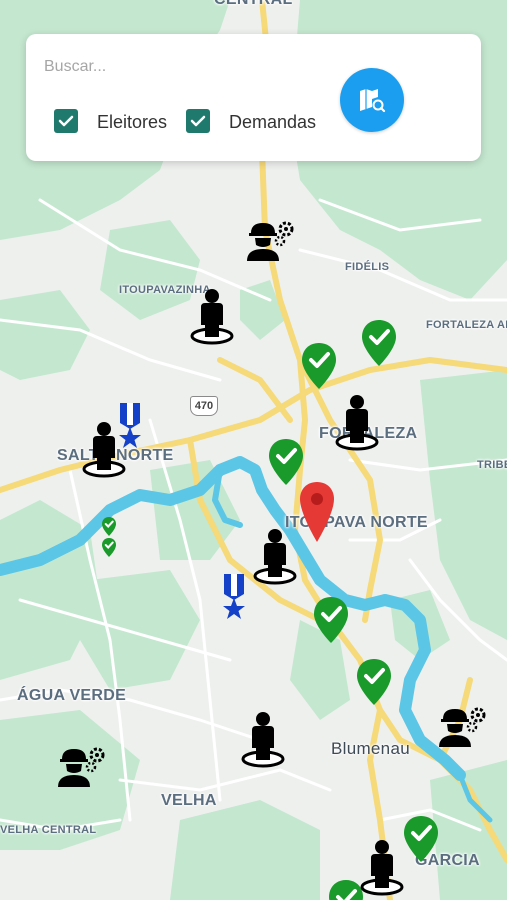  I want to click on map-label-agua-verde: ÁGUA VERDE, so click(72, 695).